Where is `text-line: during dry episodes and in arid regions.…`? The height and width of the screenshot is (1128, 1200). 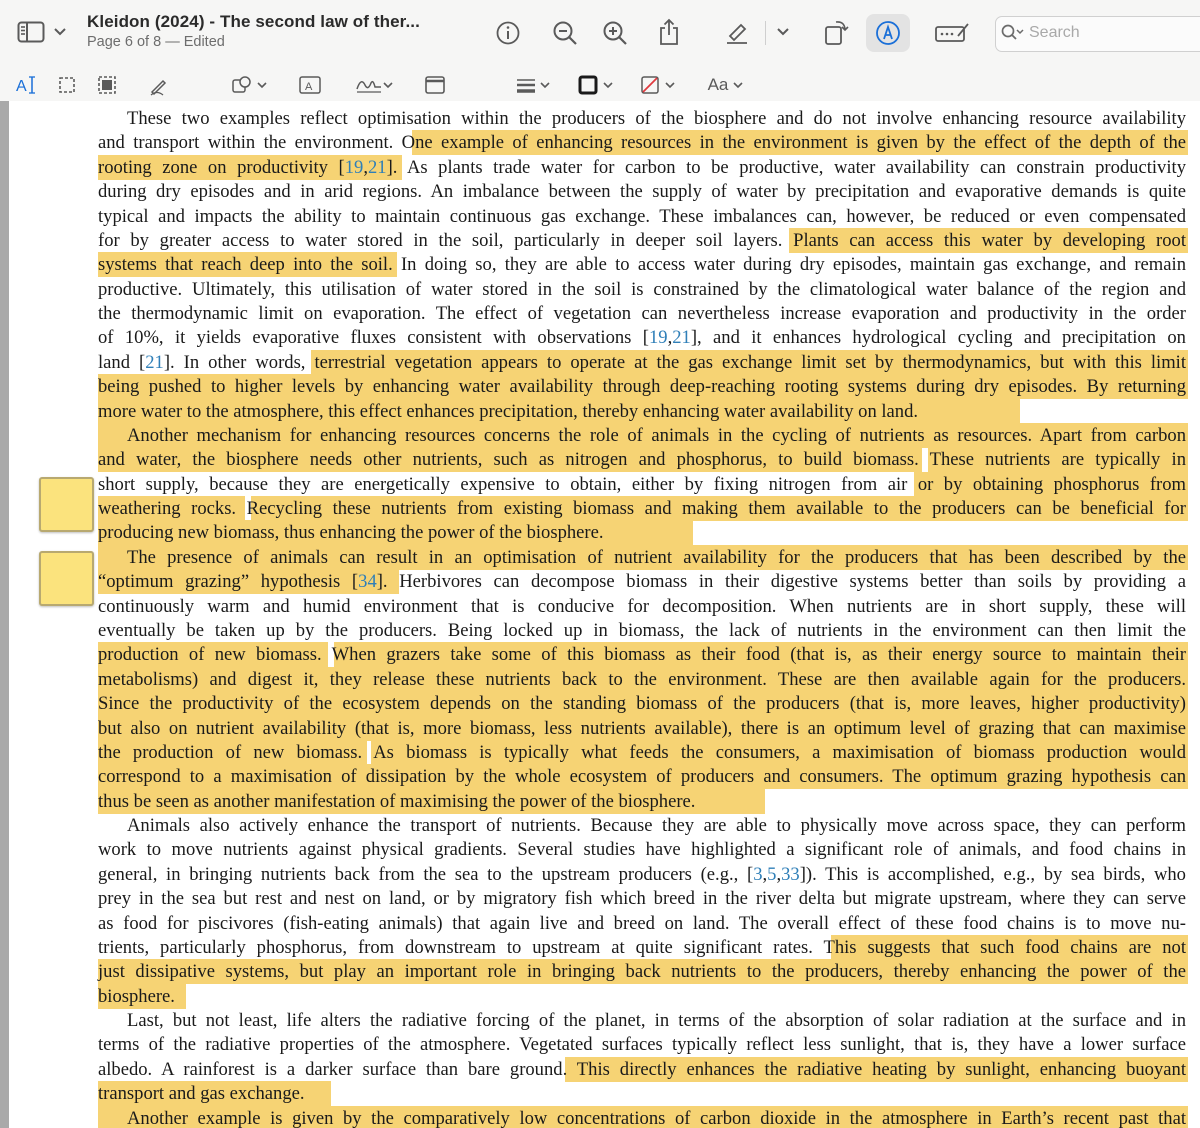
text-line: during dry episodes and in arid regions.… is located at coordinates (642, 192).